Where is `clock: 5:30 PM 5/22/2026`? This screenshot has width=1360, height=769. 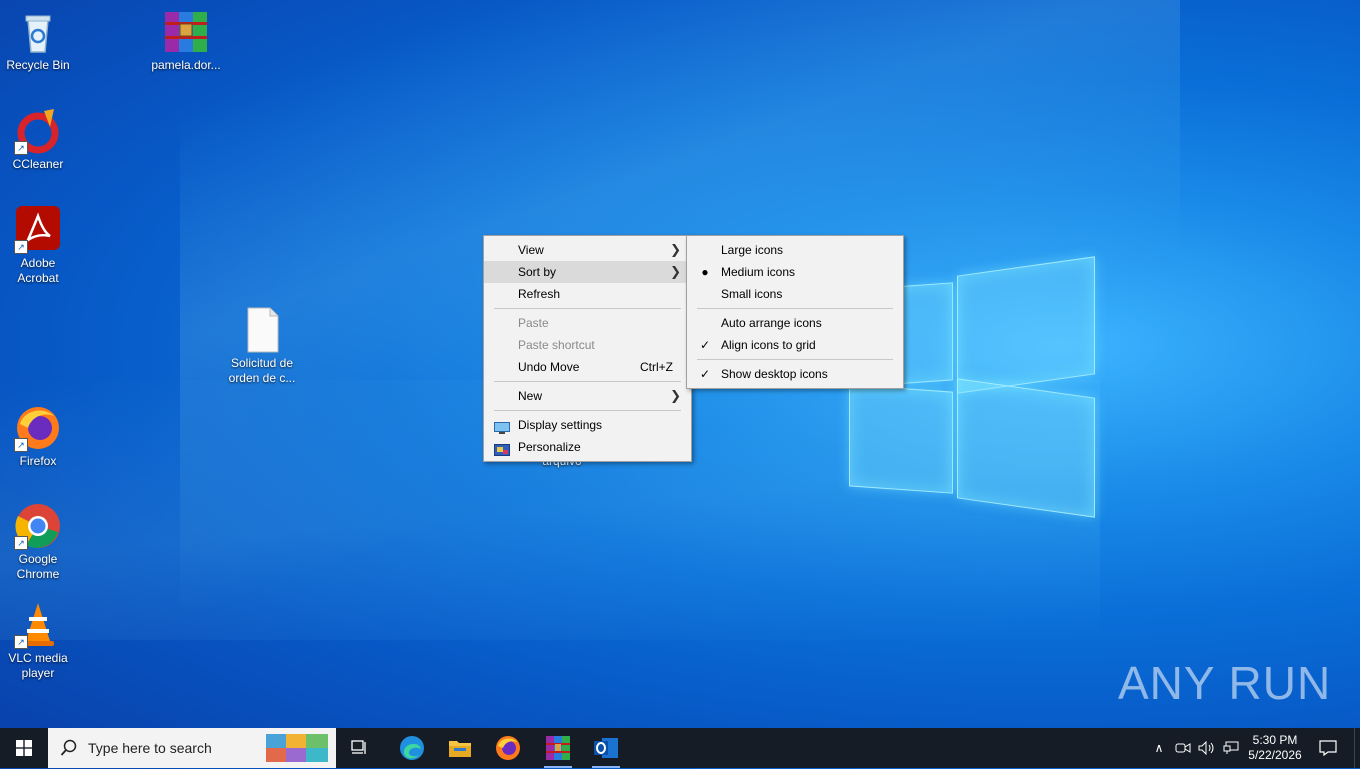
clock: 5:30 PM 5/22/2026 is located at coordinates (1275, 748).